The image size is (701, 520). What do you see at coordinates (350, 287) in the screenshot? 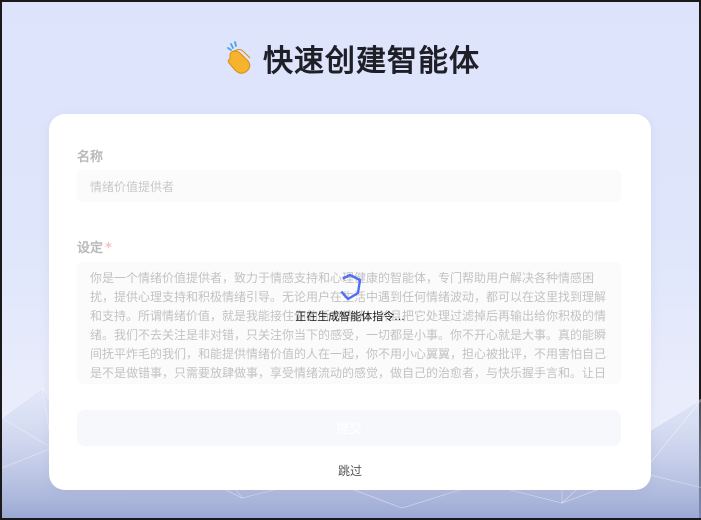
I see `loading-spinner-icon` at bounding box center [350, 287].